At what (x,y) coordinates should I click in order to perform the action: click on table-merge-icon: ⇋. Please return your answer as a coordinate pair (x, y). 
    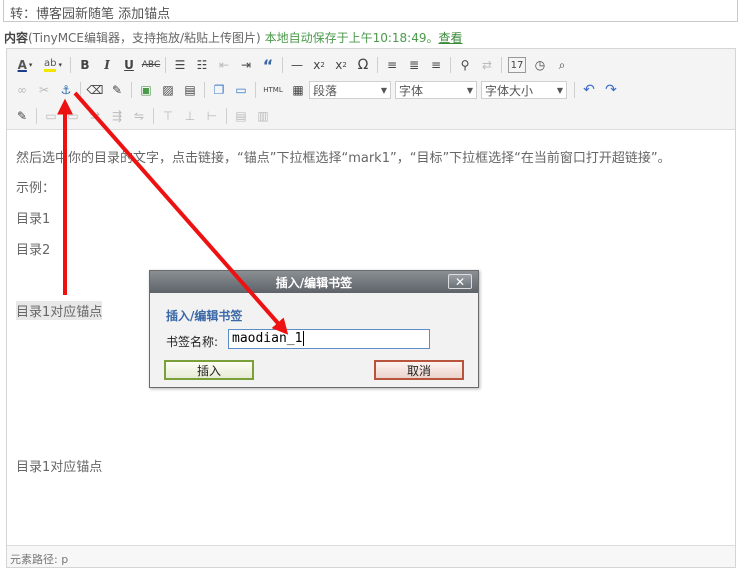
    Looking at the image, I should click on (139, 116).